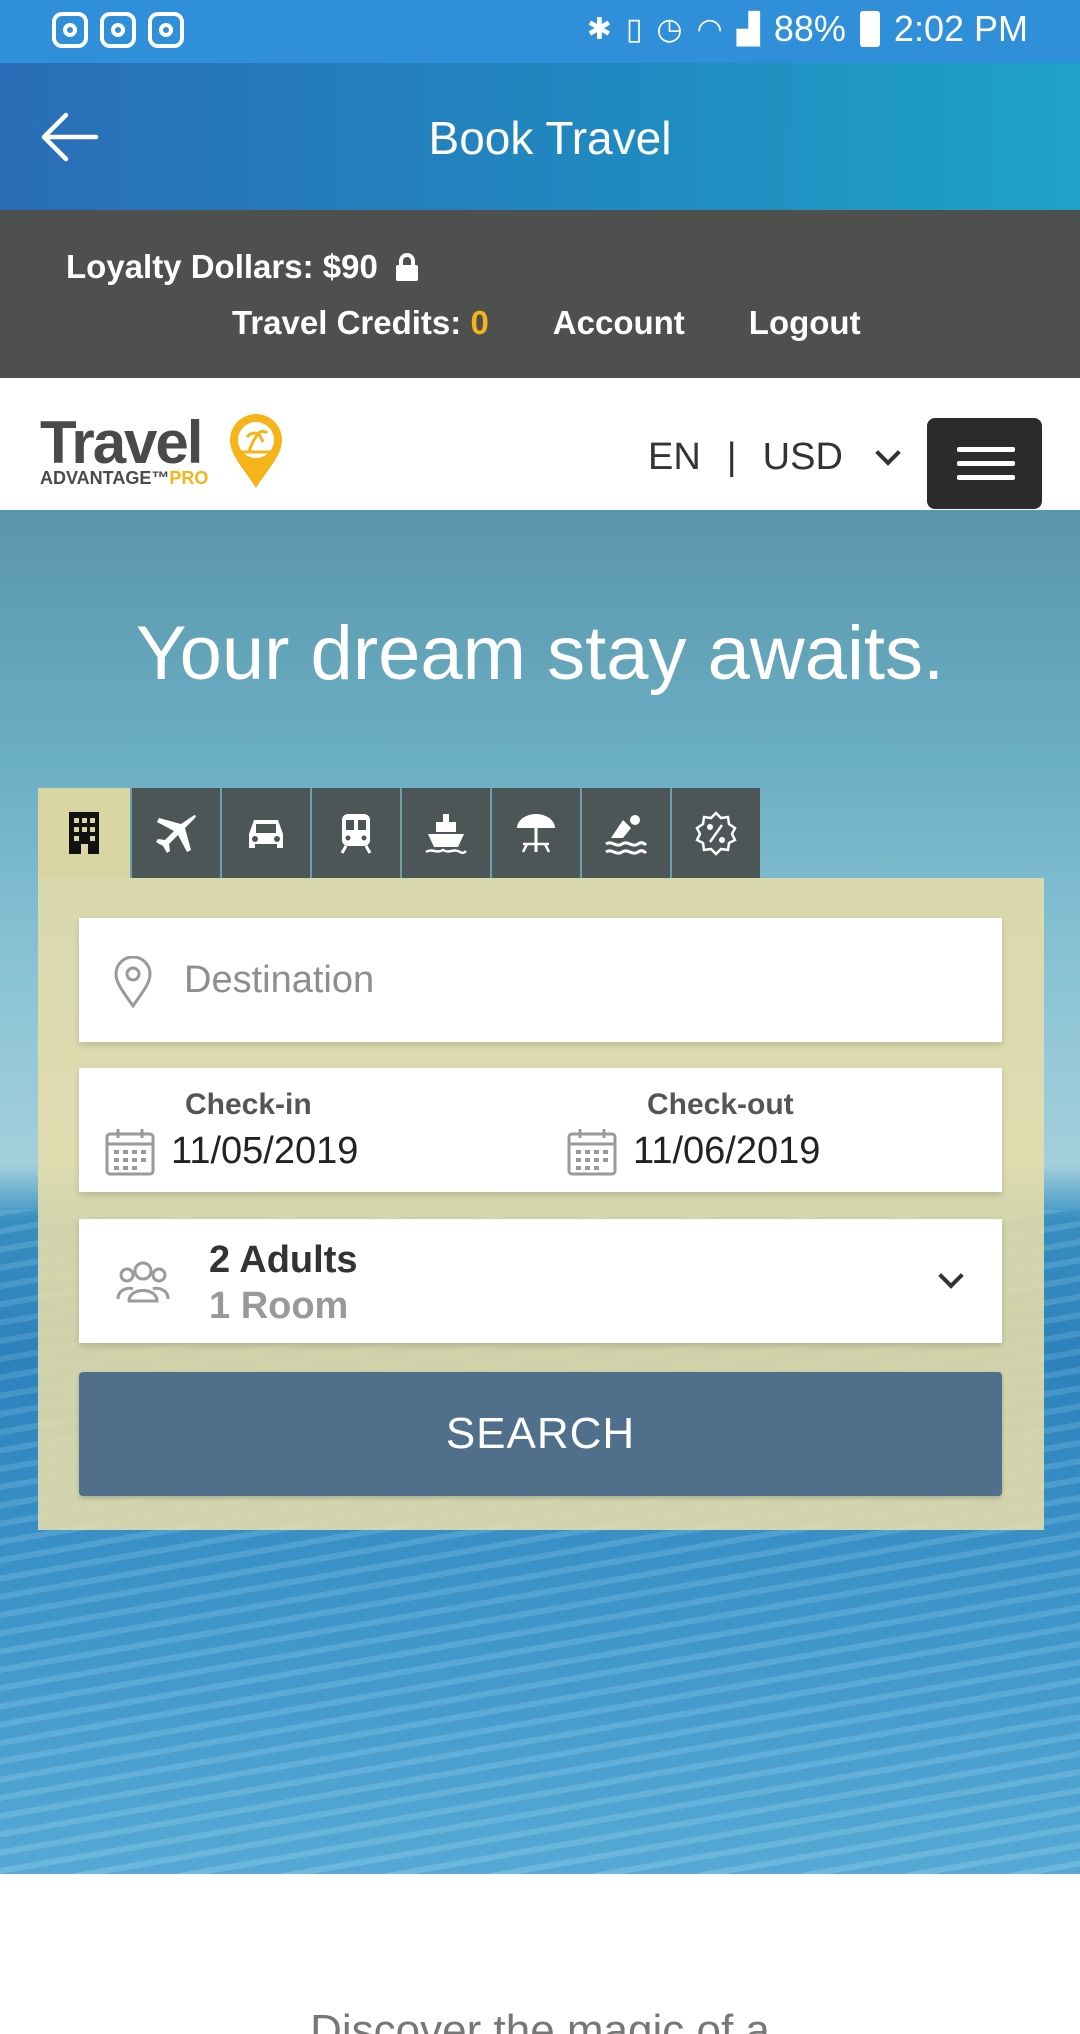 The height and width of the screenshot is (2034, 1080). I want to click on notification-icons, so click(118, 30).